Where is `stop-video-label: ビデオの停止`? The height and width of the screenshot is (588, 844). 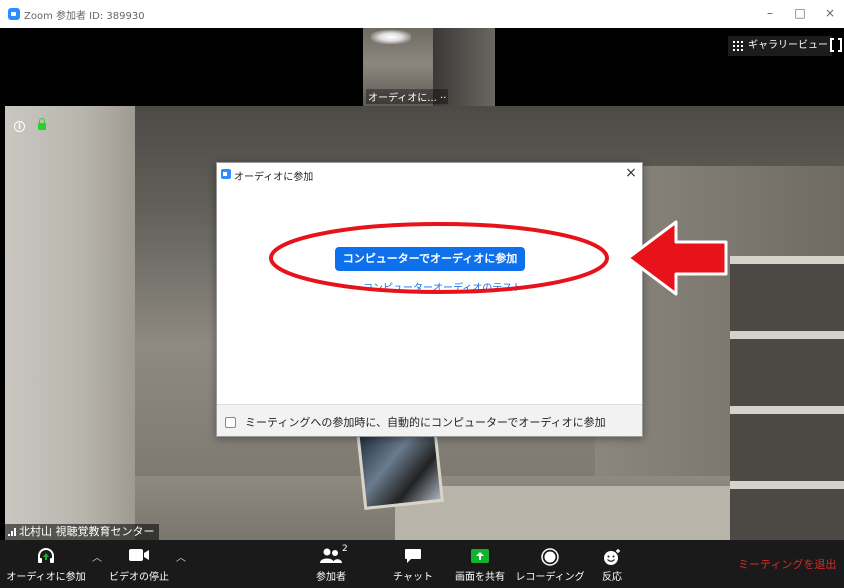 stop-video-label: ビデオの停止 is located at coordinates (139, 577).